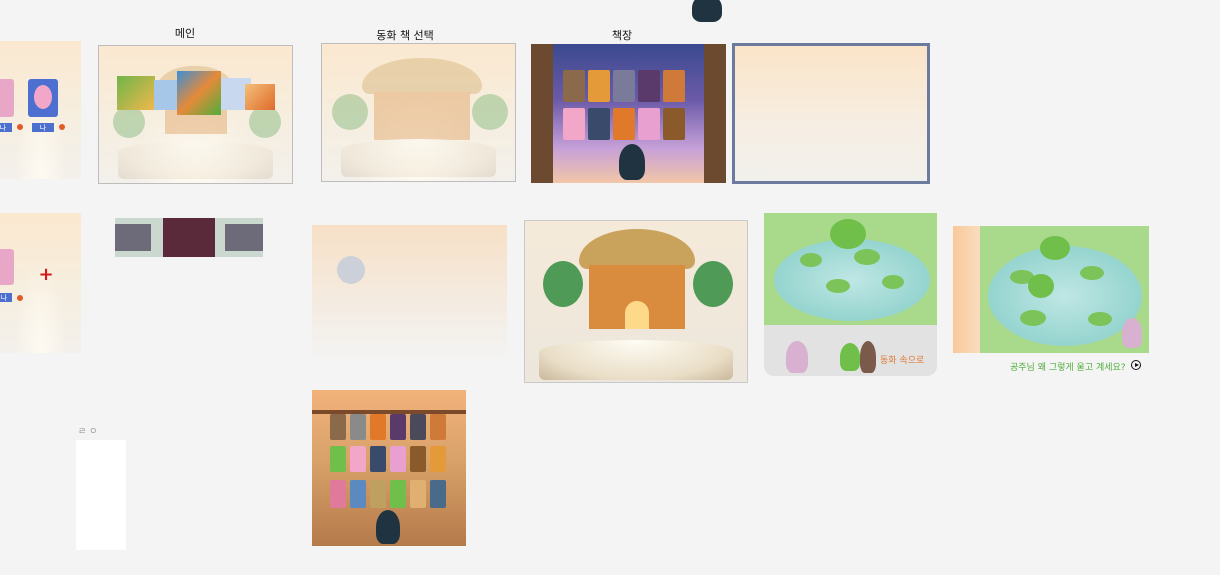 Image resolution: width=1220 pixels, height=575 pixels. What do you see at coordinates (707, 11) in the screenshot?
I see `partial-girl-figure-top` at bounding box center [707, 11].